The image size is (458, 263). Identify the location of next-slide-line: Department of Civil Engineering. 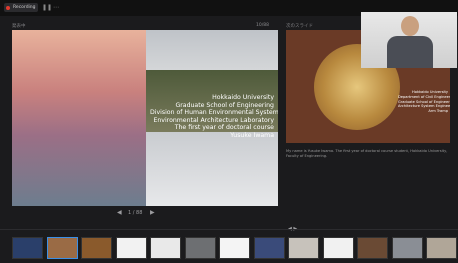
(424, 96).